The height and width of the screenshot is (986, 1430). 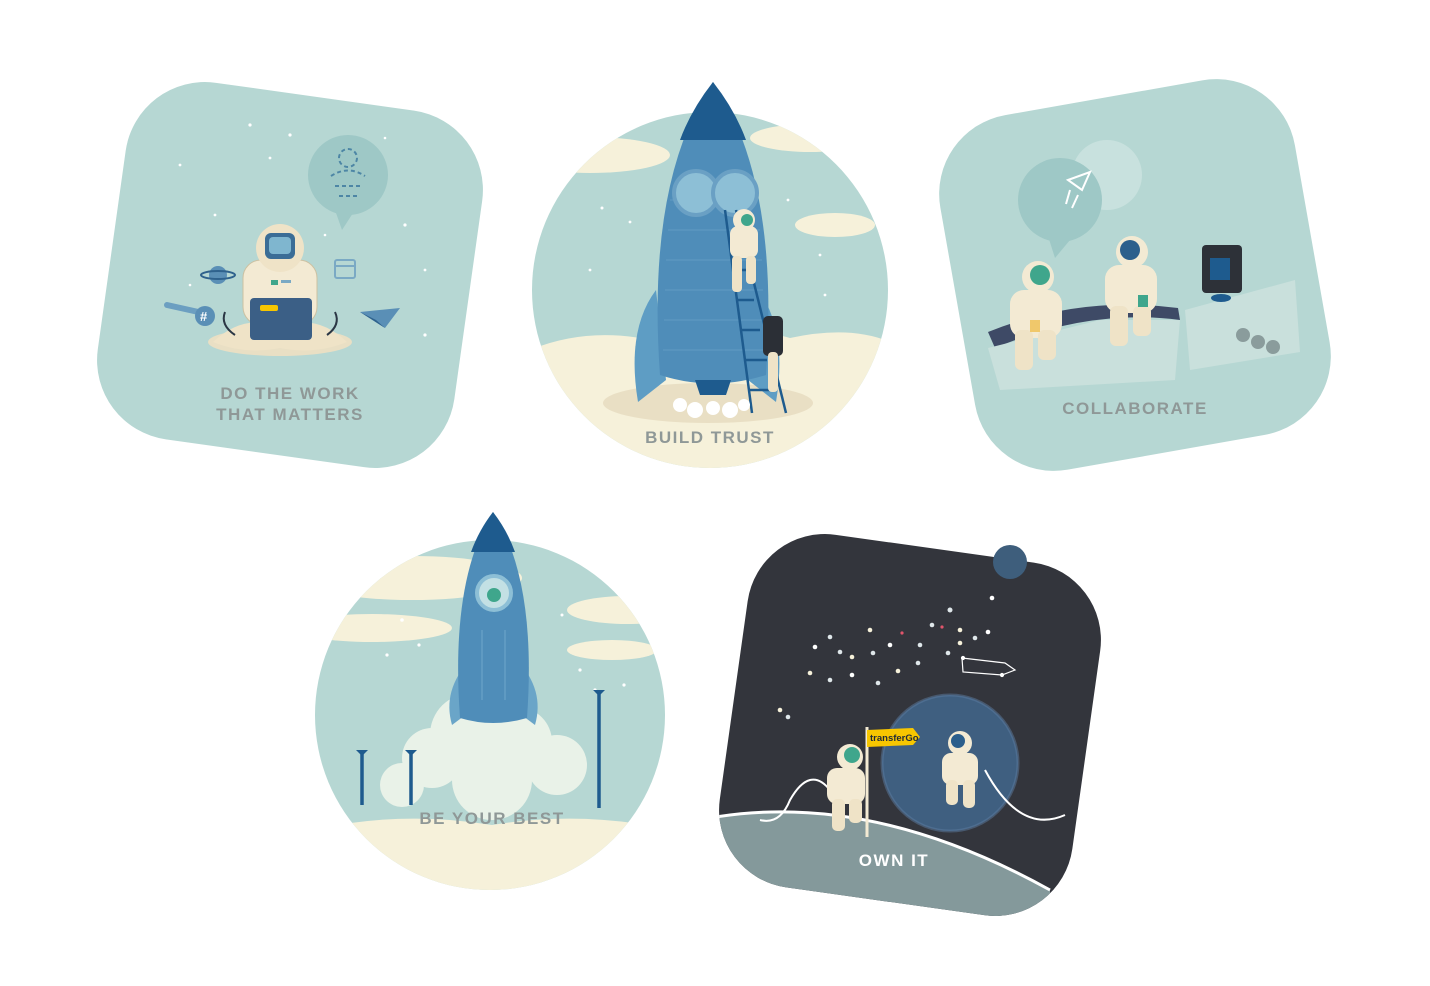 I want to click on flag-text: transferGo, so click(x=894, y=738).